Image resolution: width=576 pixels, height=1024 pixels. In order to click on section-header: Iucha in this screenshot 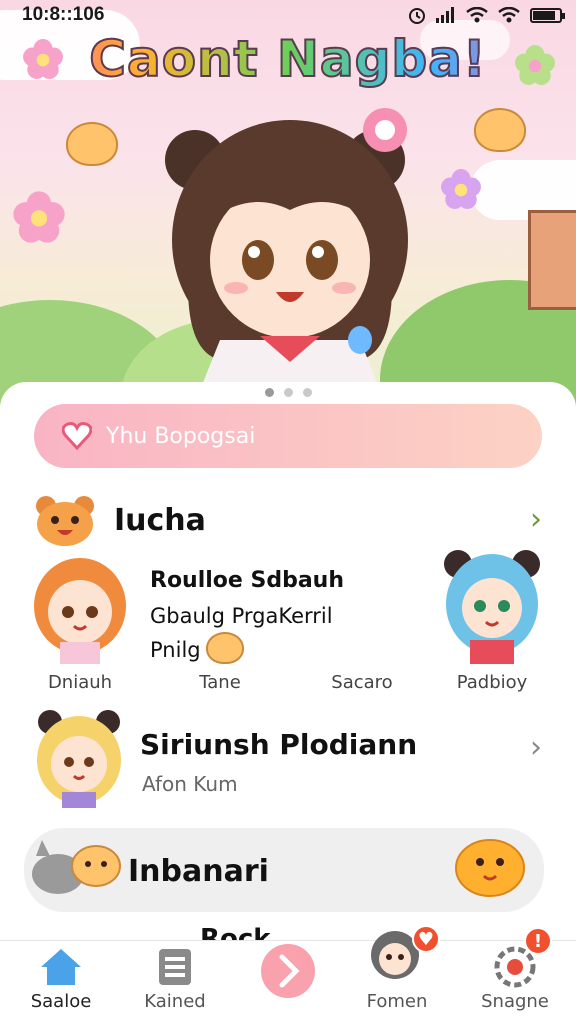, I will do `click(120, 520)`.